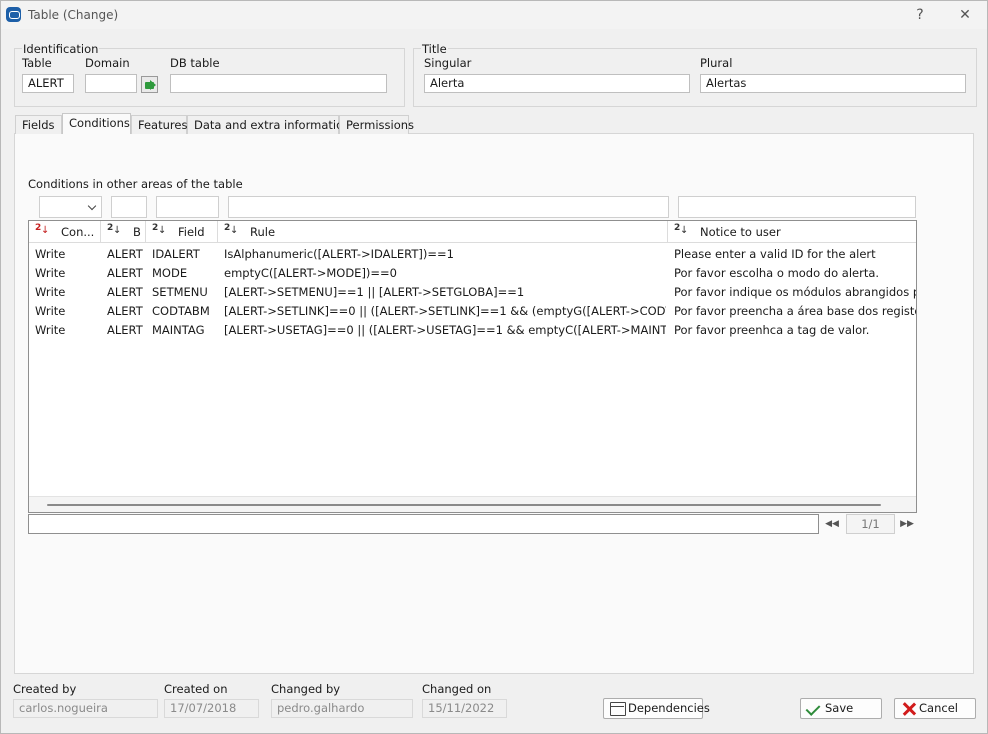  Describe the element at coordinates (965, 15) in the screenshot. I see `close-button: ✕` at that location.